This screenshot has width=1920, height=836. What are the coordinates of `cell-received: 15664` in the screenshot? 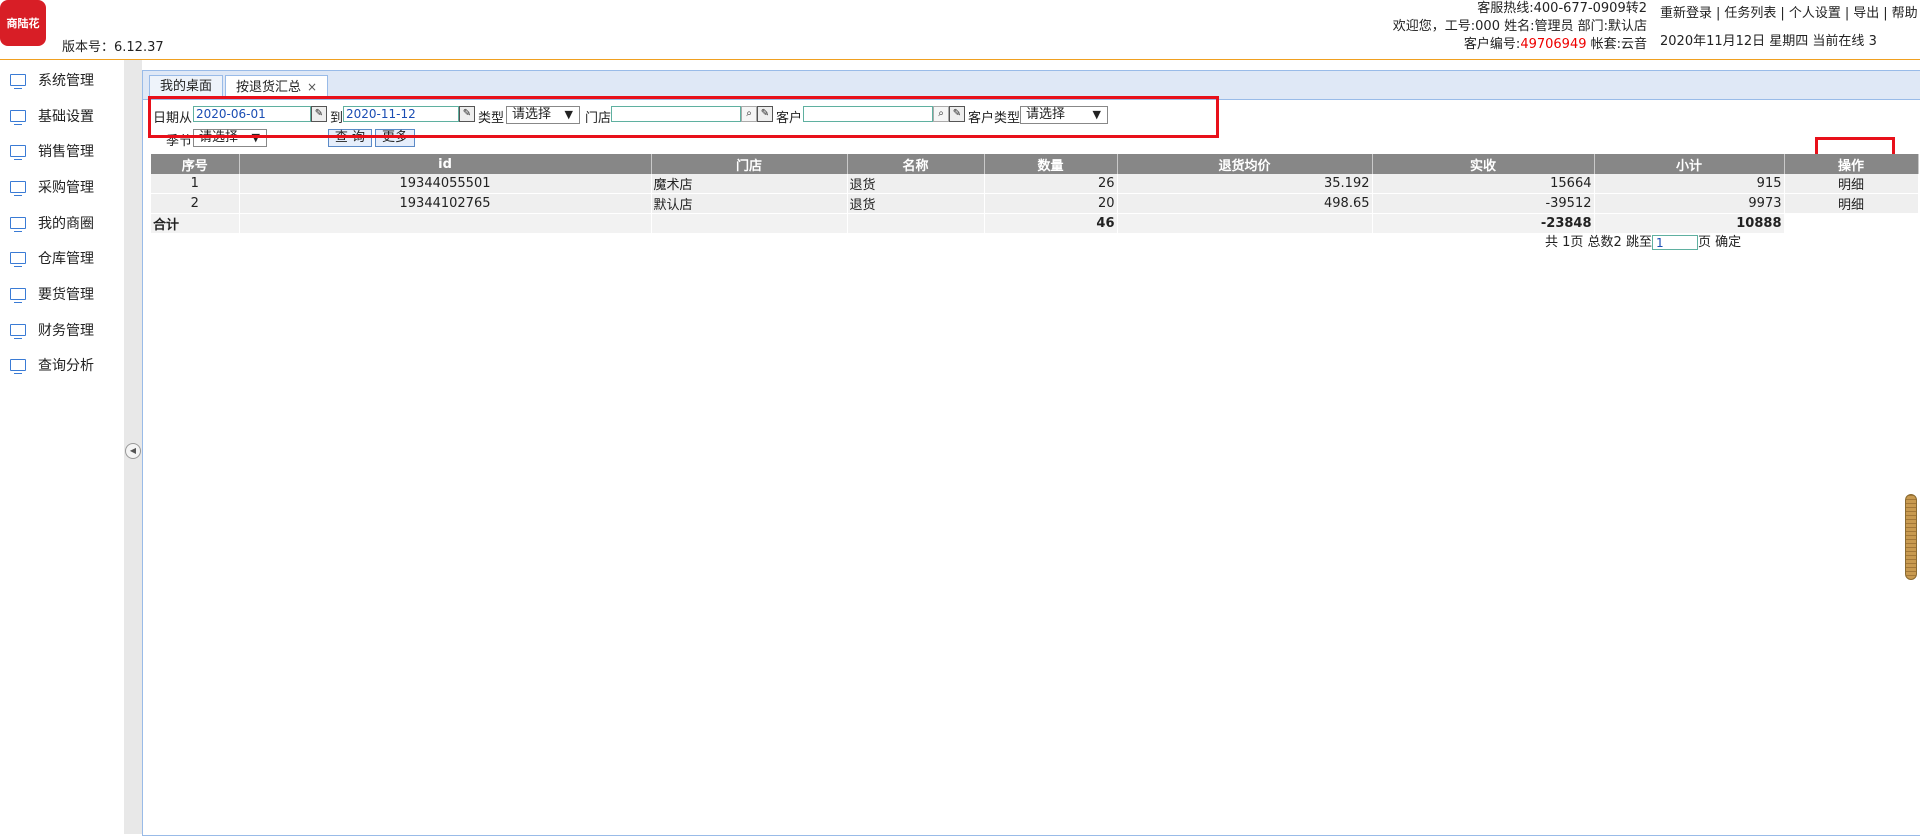 It's located at (1483, 184).